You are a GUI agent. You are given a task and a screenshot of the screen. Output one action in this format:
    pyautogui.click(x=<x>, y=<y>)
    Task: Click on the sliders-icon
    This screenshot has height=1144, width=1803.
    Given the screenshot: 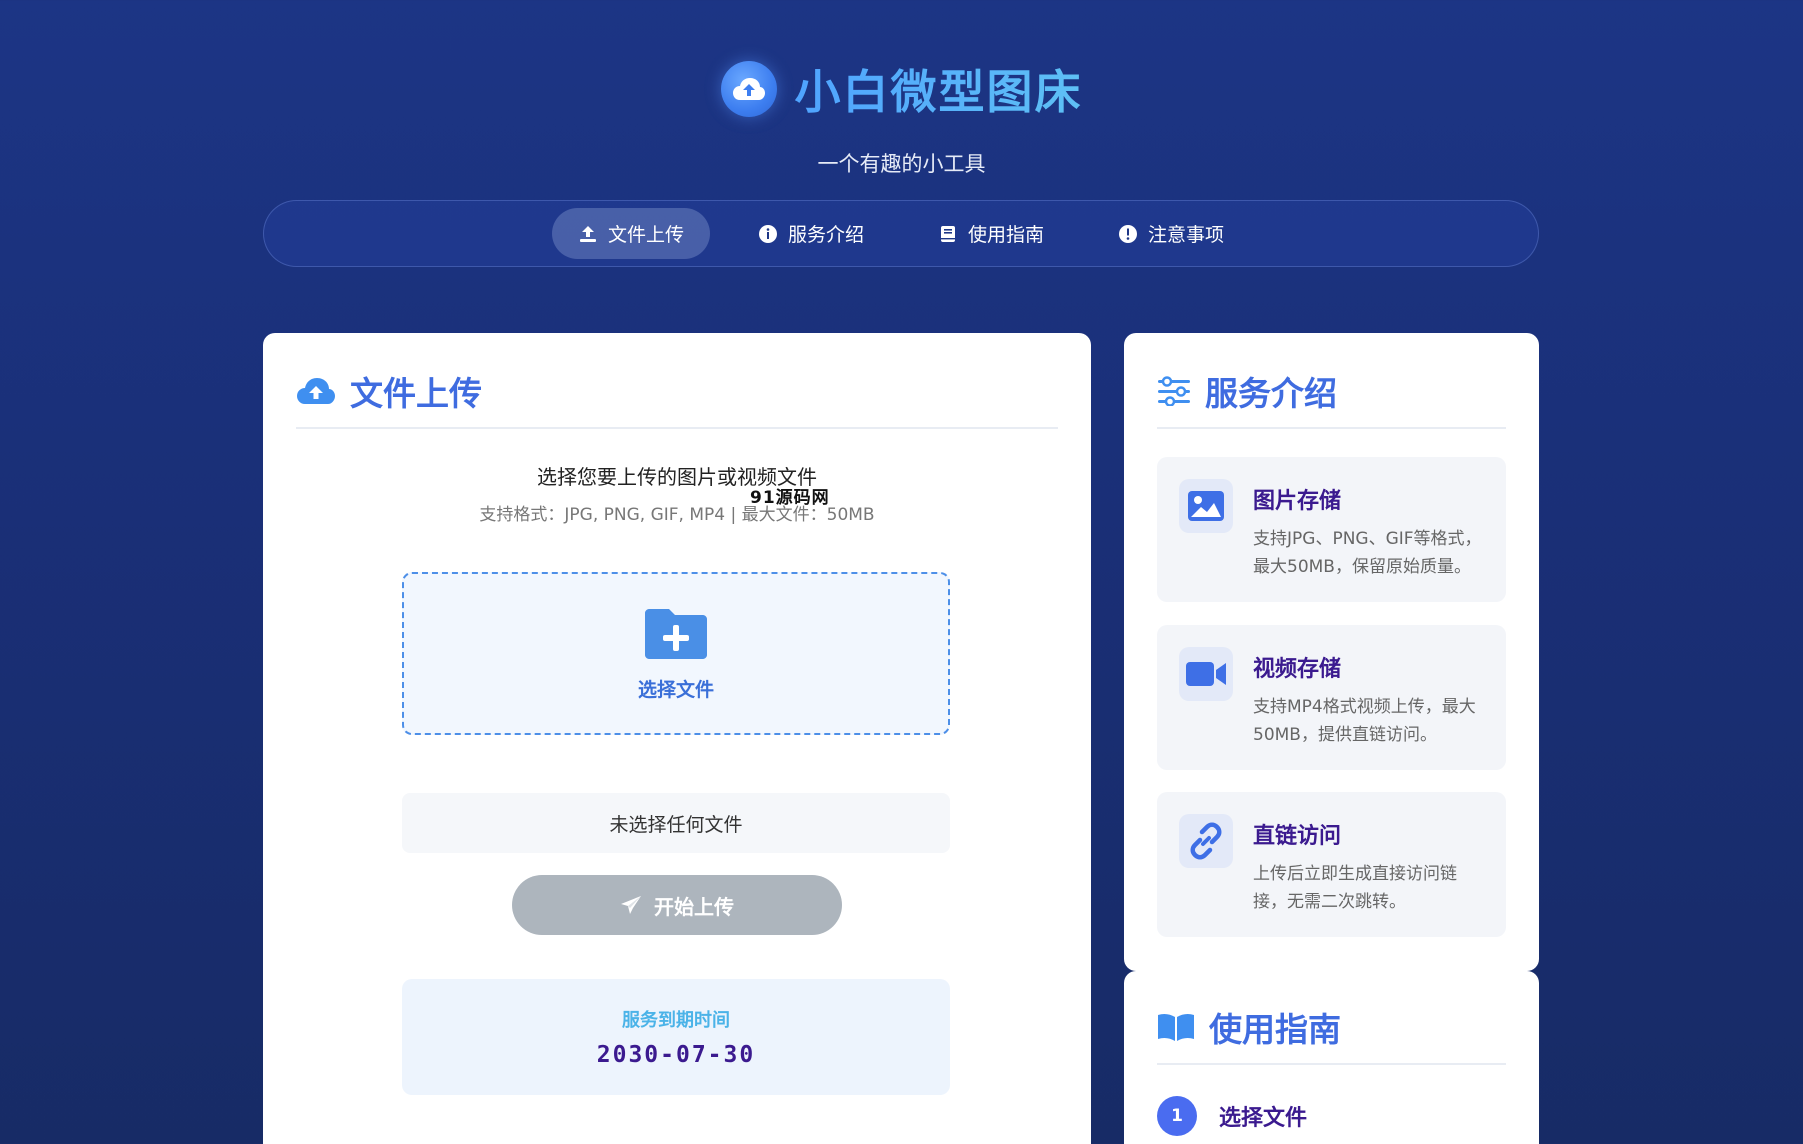 What is the action you would take?
    pyautogui.click(x=1174, y=391)
    